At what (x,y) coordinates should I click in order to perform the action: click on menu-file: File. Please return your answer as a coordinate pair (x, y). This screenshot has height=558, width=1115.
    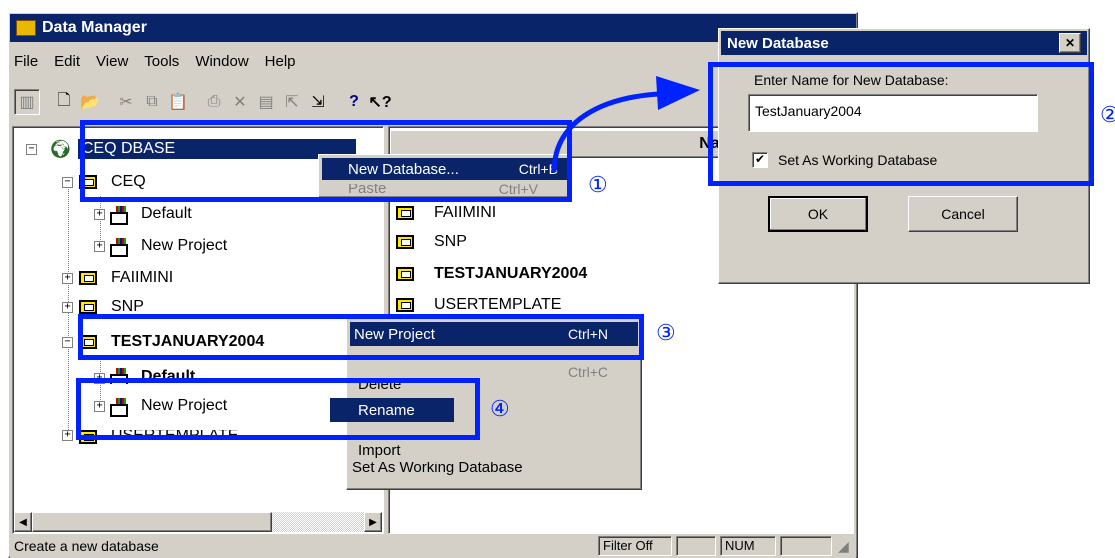
    Looking at the image, I should click on (26, 61).